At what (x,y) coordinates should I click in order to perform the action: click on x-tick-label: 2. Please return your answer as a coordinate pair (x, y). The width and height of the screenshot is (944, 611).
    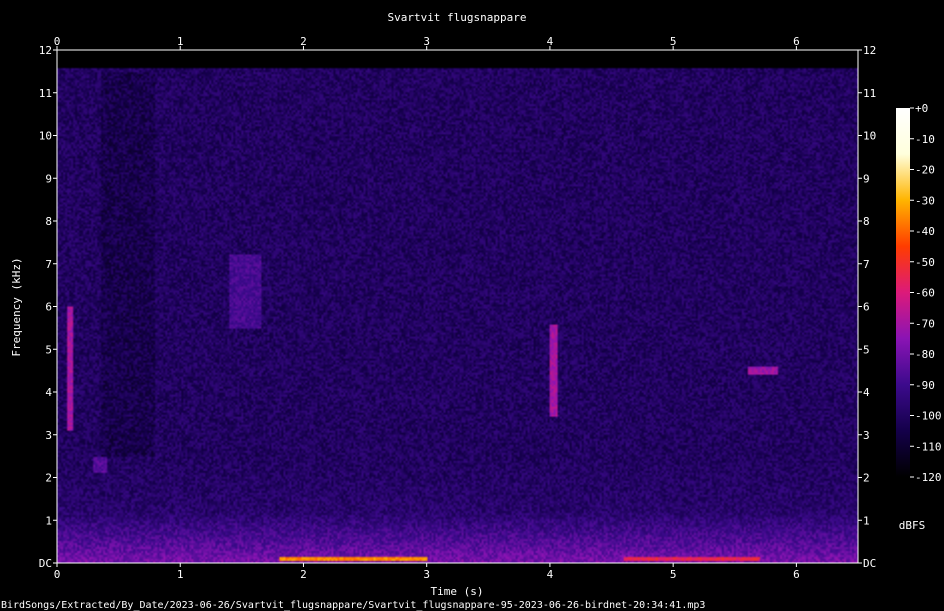
    Looking at the image, I should click on (303, 574).